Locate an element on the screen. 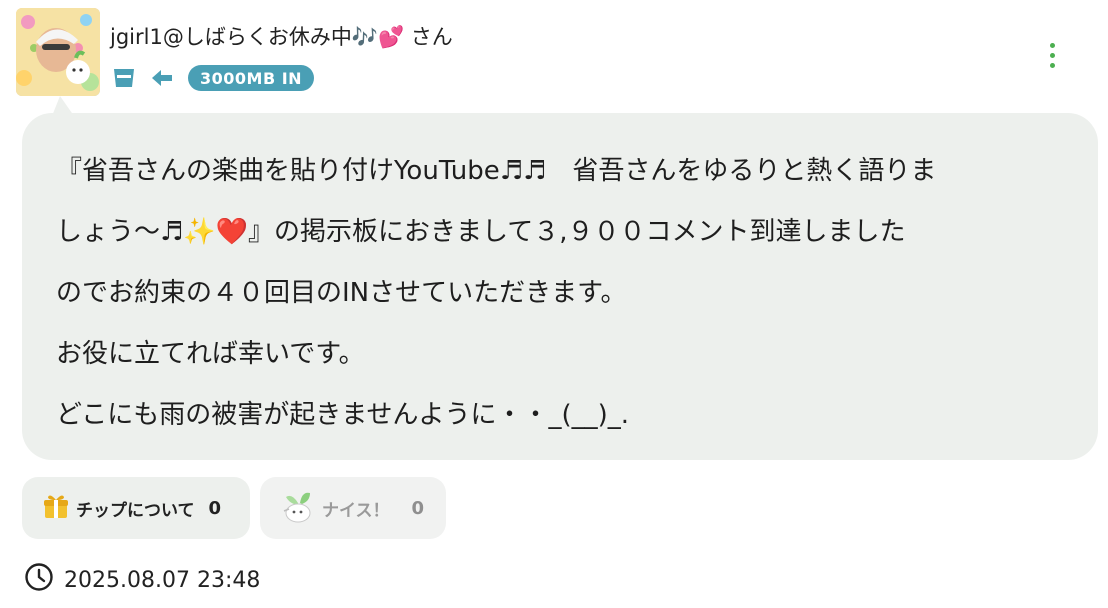  avatar is located at coordinates (58, 52).